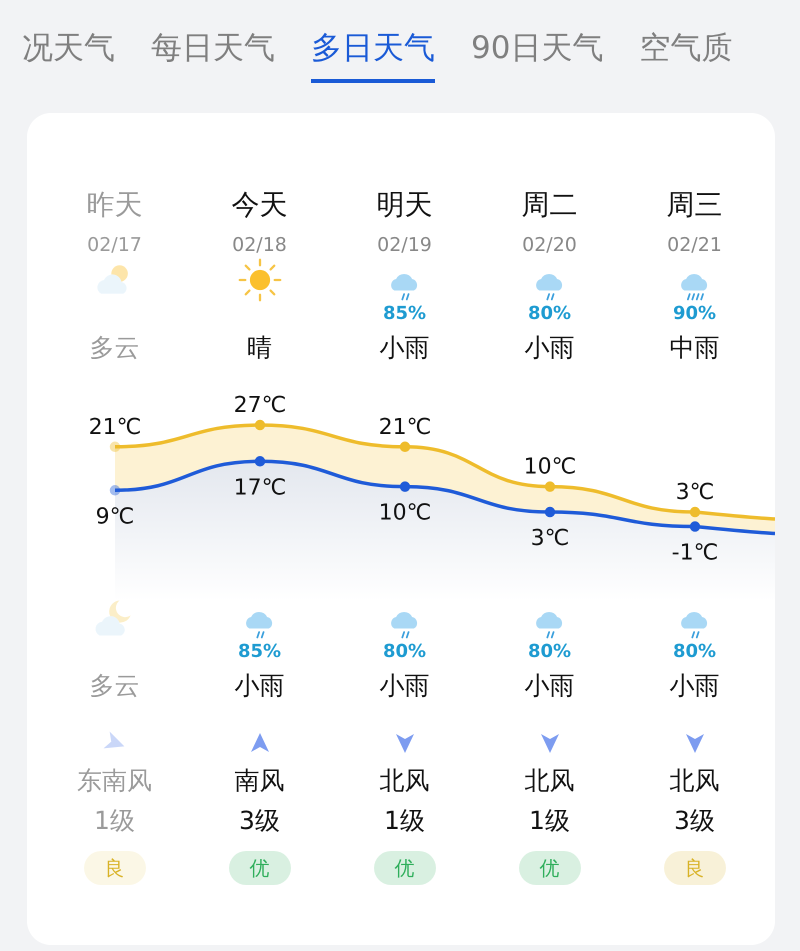 The image size is (800, 951). What do you see at coordinates (259, 781) in the screenshot?
I see `wind-direction: 南风` at bounding box center [259, 781].